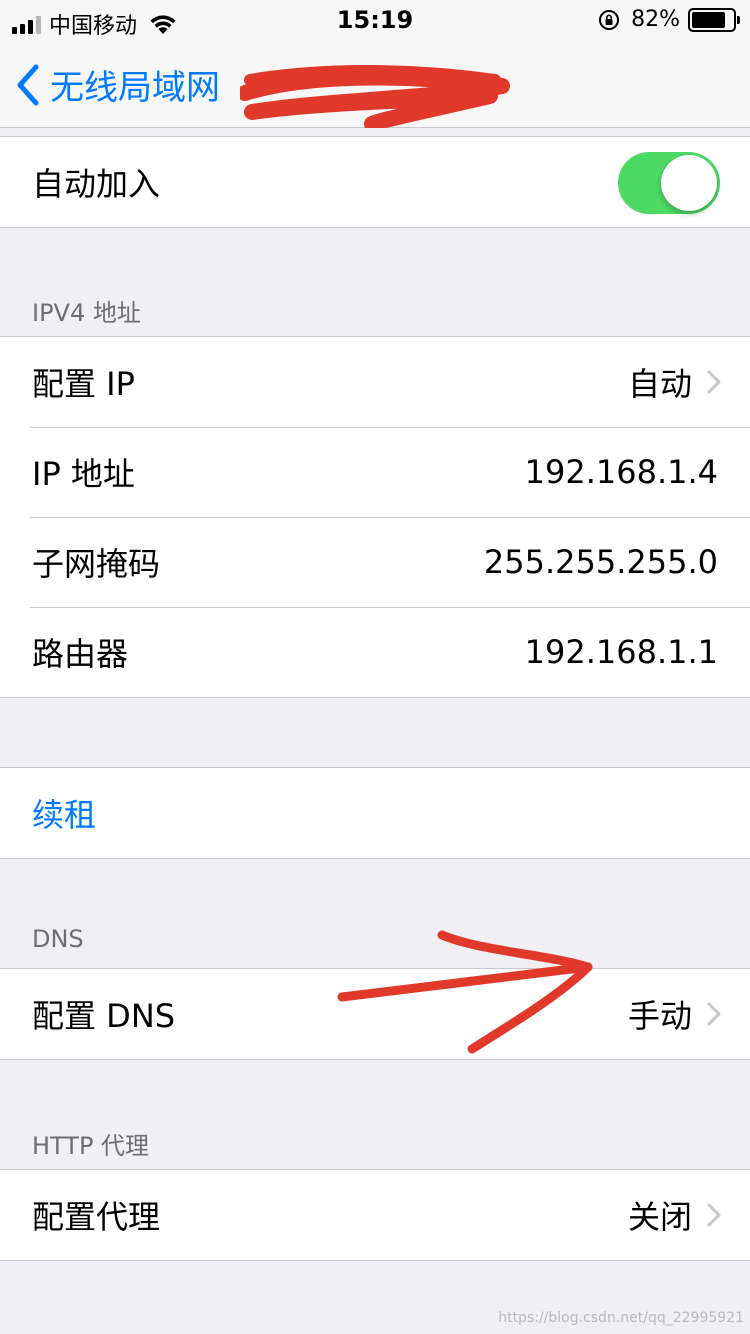 This screenshot has width=750, height=1334. Describe the element at coordinates (86, 313) in the screenshot. I see `ipv4-section-header: IPV4 地址` at that location.